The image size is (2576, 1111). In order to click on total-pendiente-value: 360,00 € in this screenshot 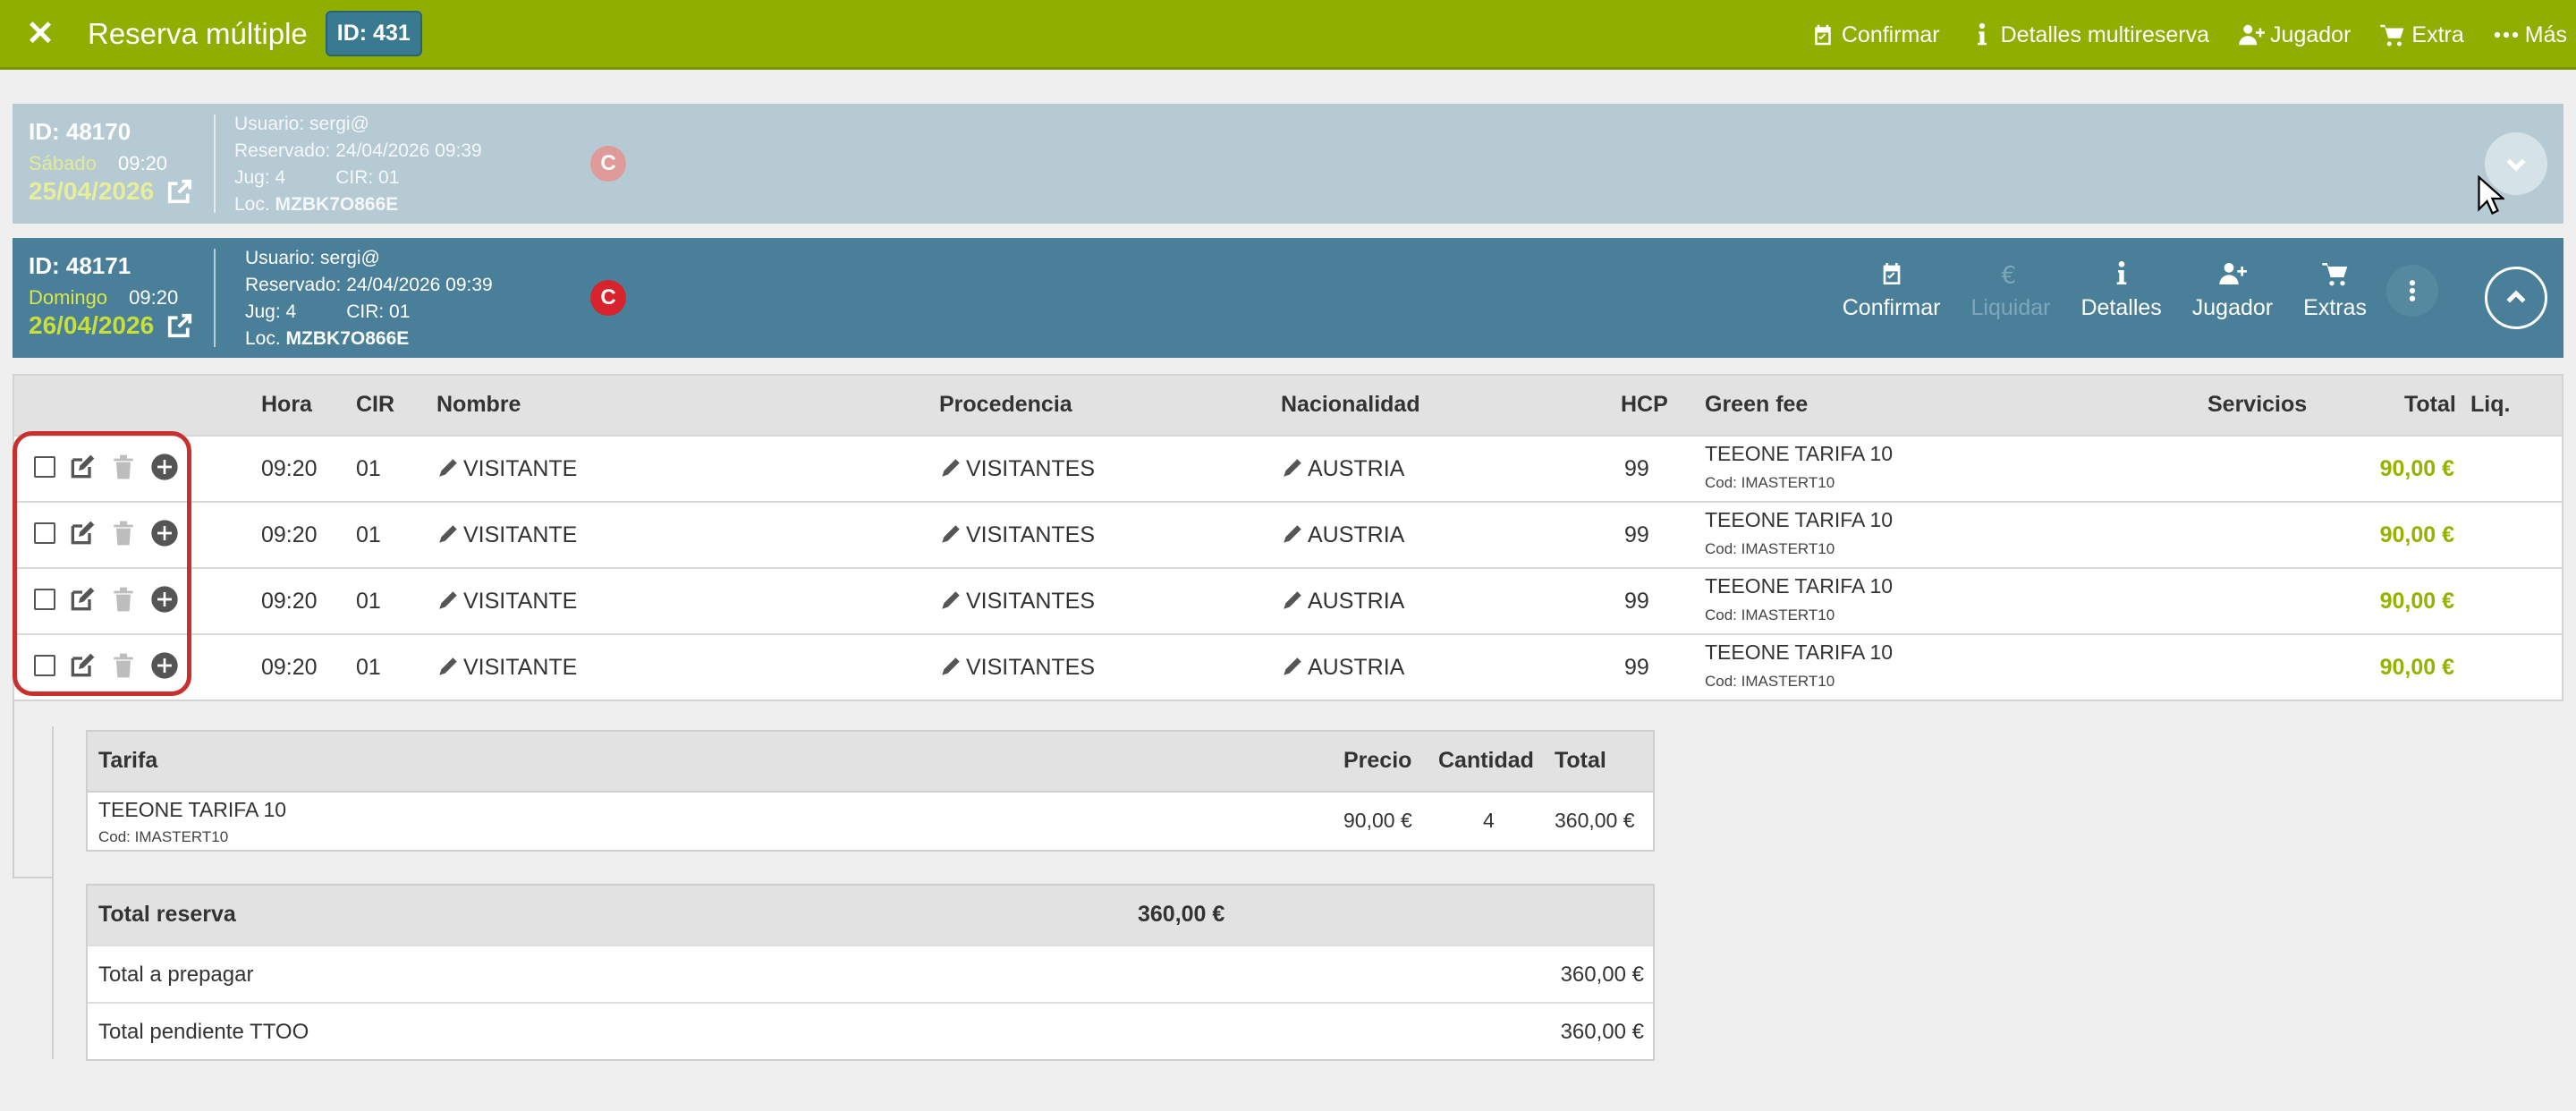, I will do `click(1602, 1032)`.